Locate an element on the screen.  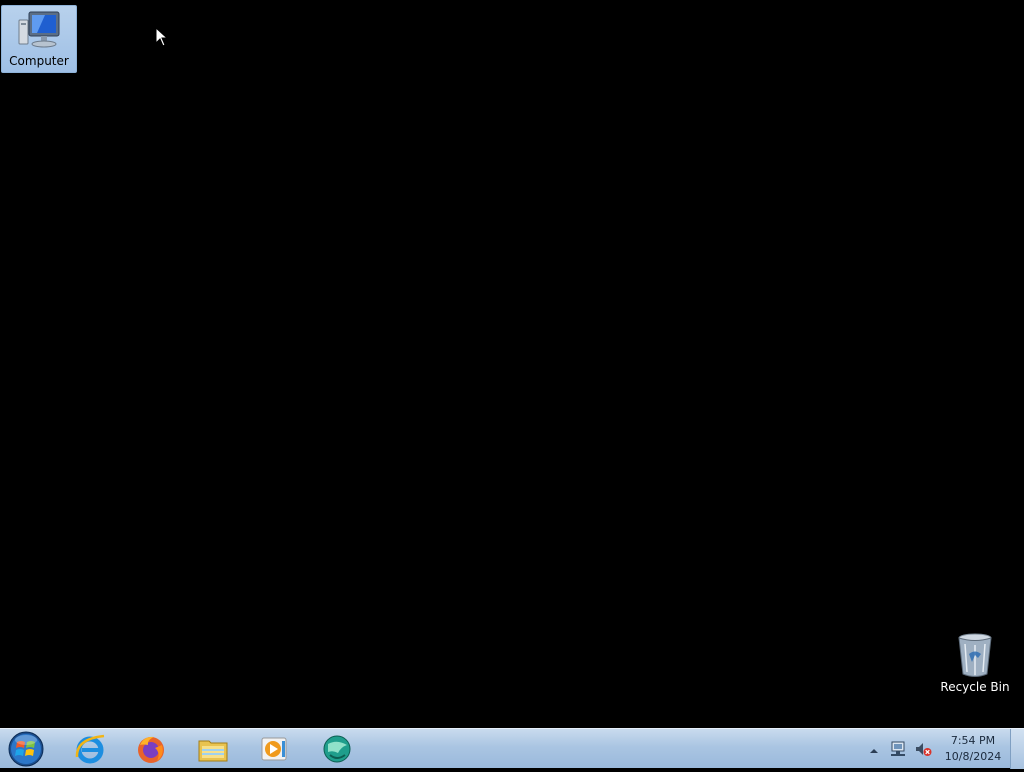
file-explorer-icon is located at coordinates (213, 751).